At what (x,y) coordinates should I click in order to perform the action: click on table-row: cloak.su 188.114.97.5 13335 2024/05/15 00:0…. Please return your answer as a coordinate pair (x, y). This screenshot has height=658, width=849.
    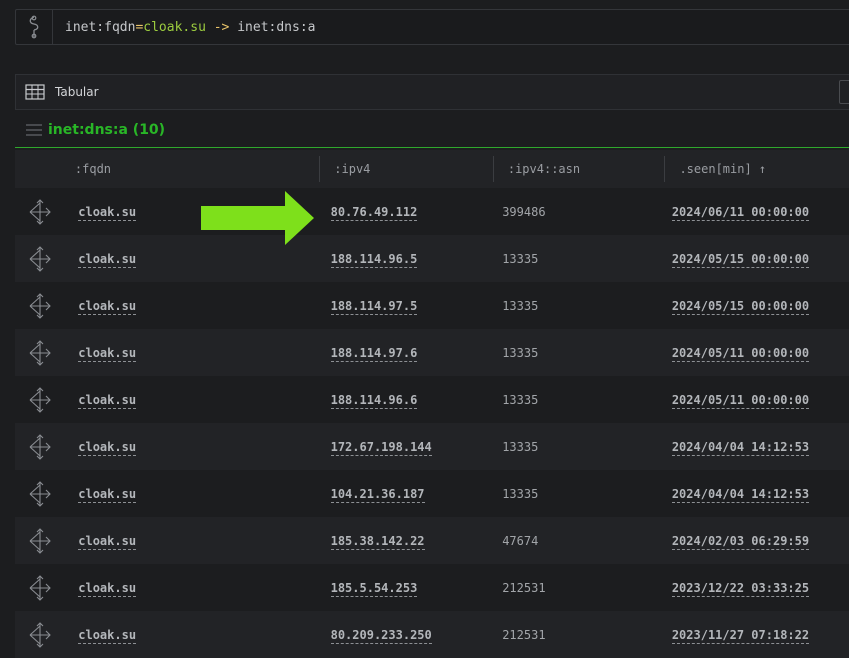
    Looking at the image, I should click on (432, 305).